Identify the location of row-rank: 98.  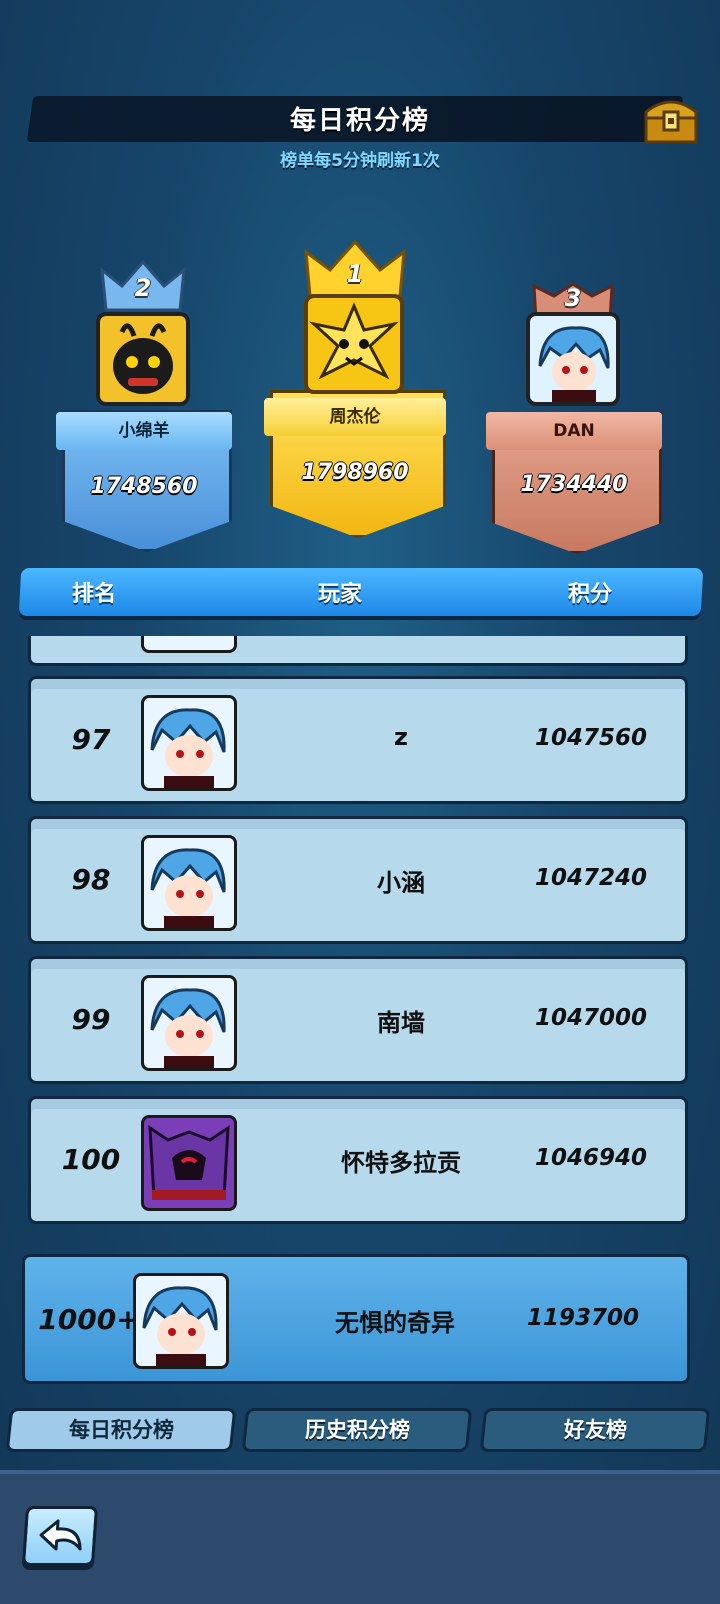
(91, 879).